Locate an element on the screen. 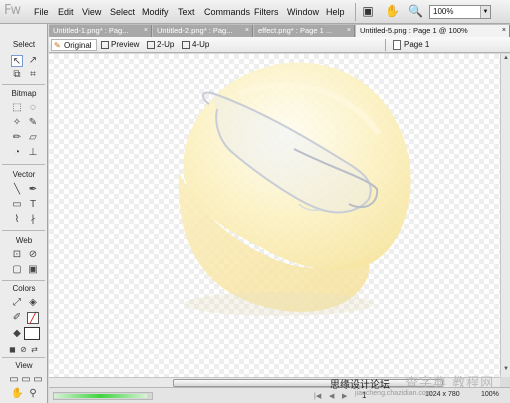 The width and height of the screenshot is (510, 403). tab-original-label: Original is located at coordinates (78, 45).